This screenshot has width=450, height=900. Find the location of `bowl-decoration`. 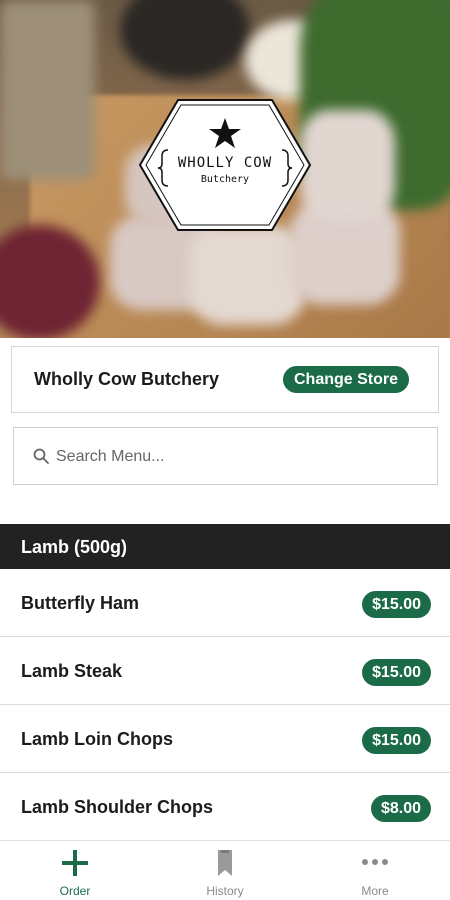

bowl-decoration is located at coordinates (185, 40).